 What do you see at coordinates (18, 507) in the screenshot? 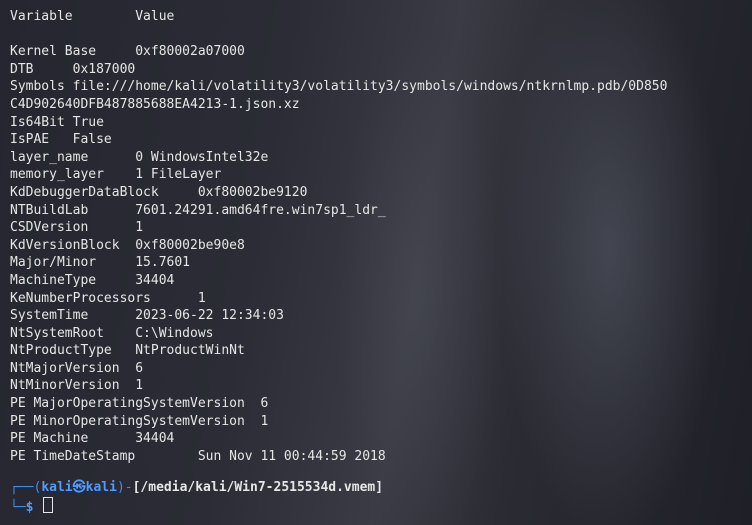
I see `prompt-corner-bottom: └─` at bounding box center [18, 507].